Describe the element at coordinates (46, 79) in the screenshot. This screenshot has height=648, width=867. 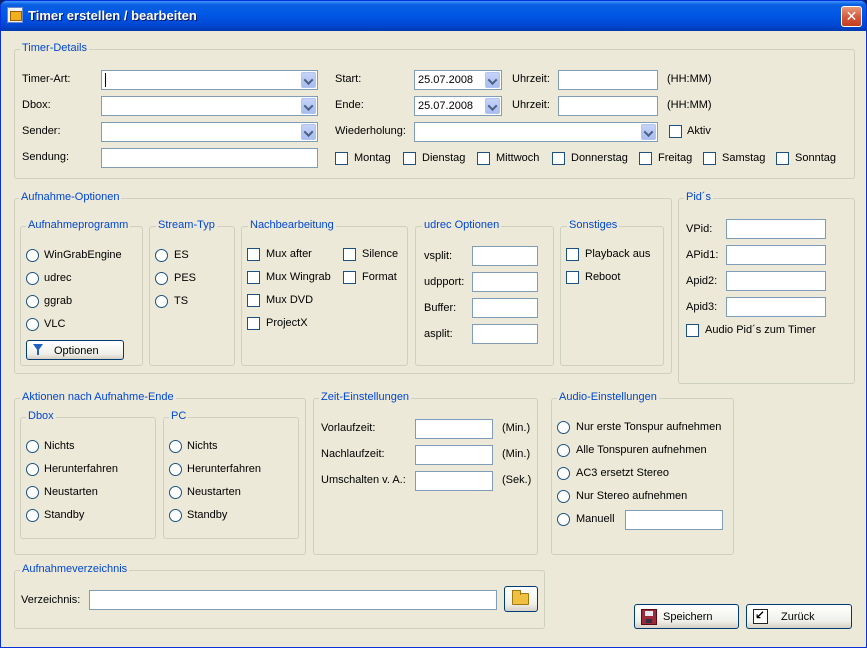
I see `timer-art-label: Timer-Art:` at that location.